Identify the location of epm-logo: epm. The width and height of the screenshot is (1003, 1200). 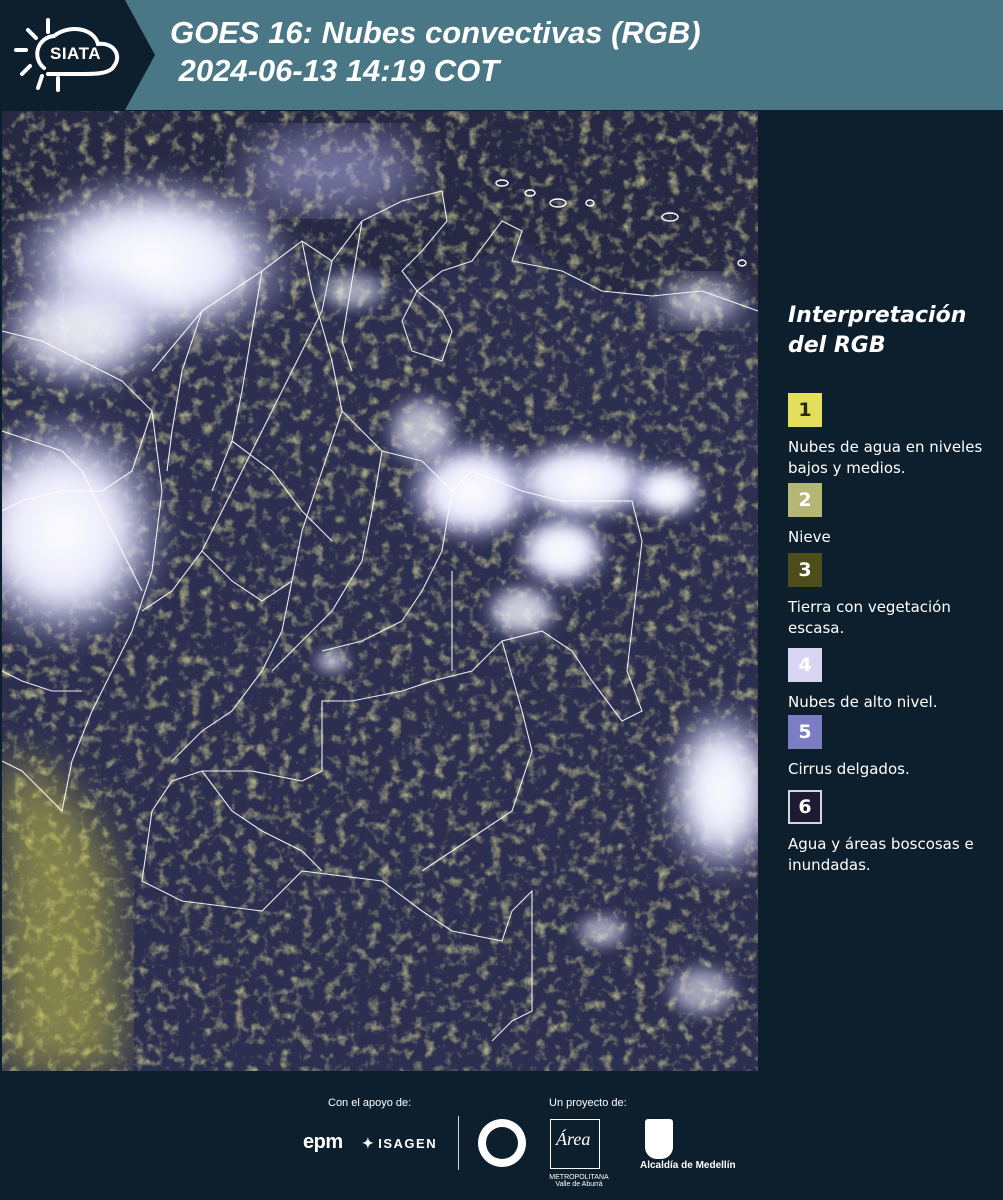
(323, 1142).